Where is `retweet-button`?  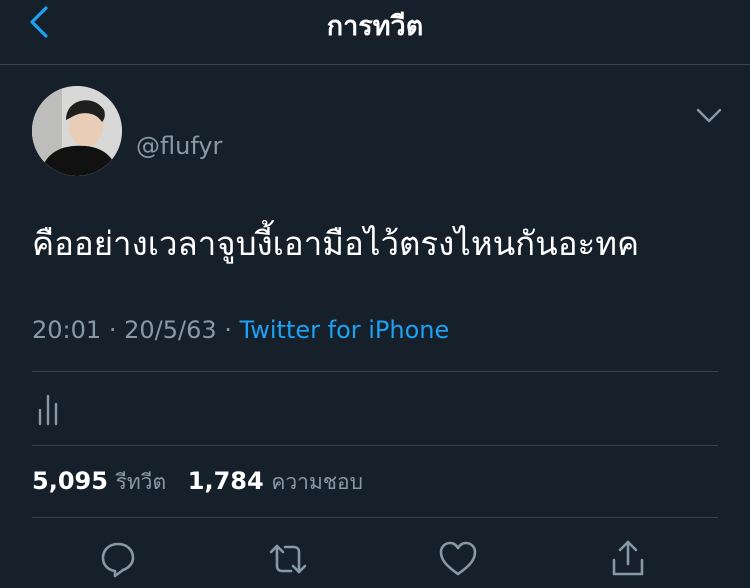 retweet-button is located at coordinates (288, 559).